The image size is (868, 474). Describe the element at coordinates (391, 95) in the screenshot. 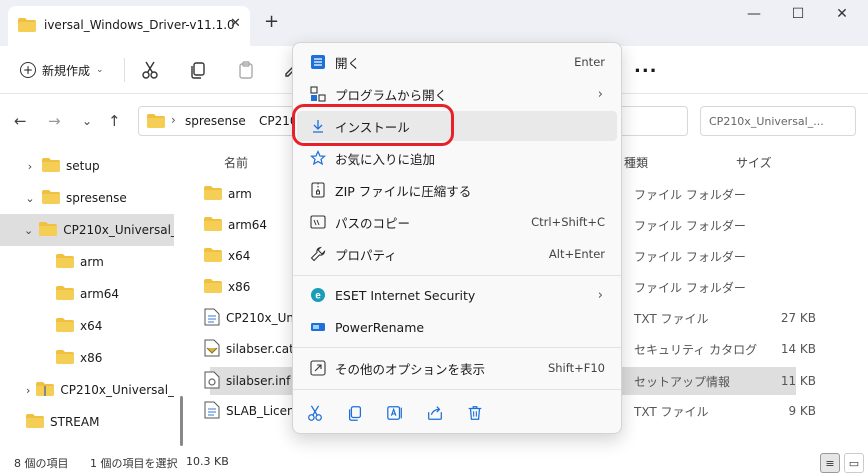

I see `menu-item-label: プログラムから開く` at that location.